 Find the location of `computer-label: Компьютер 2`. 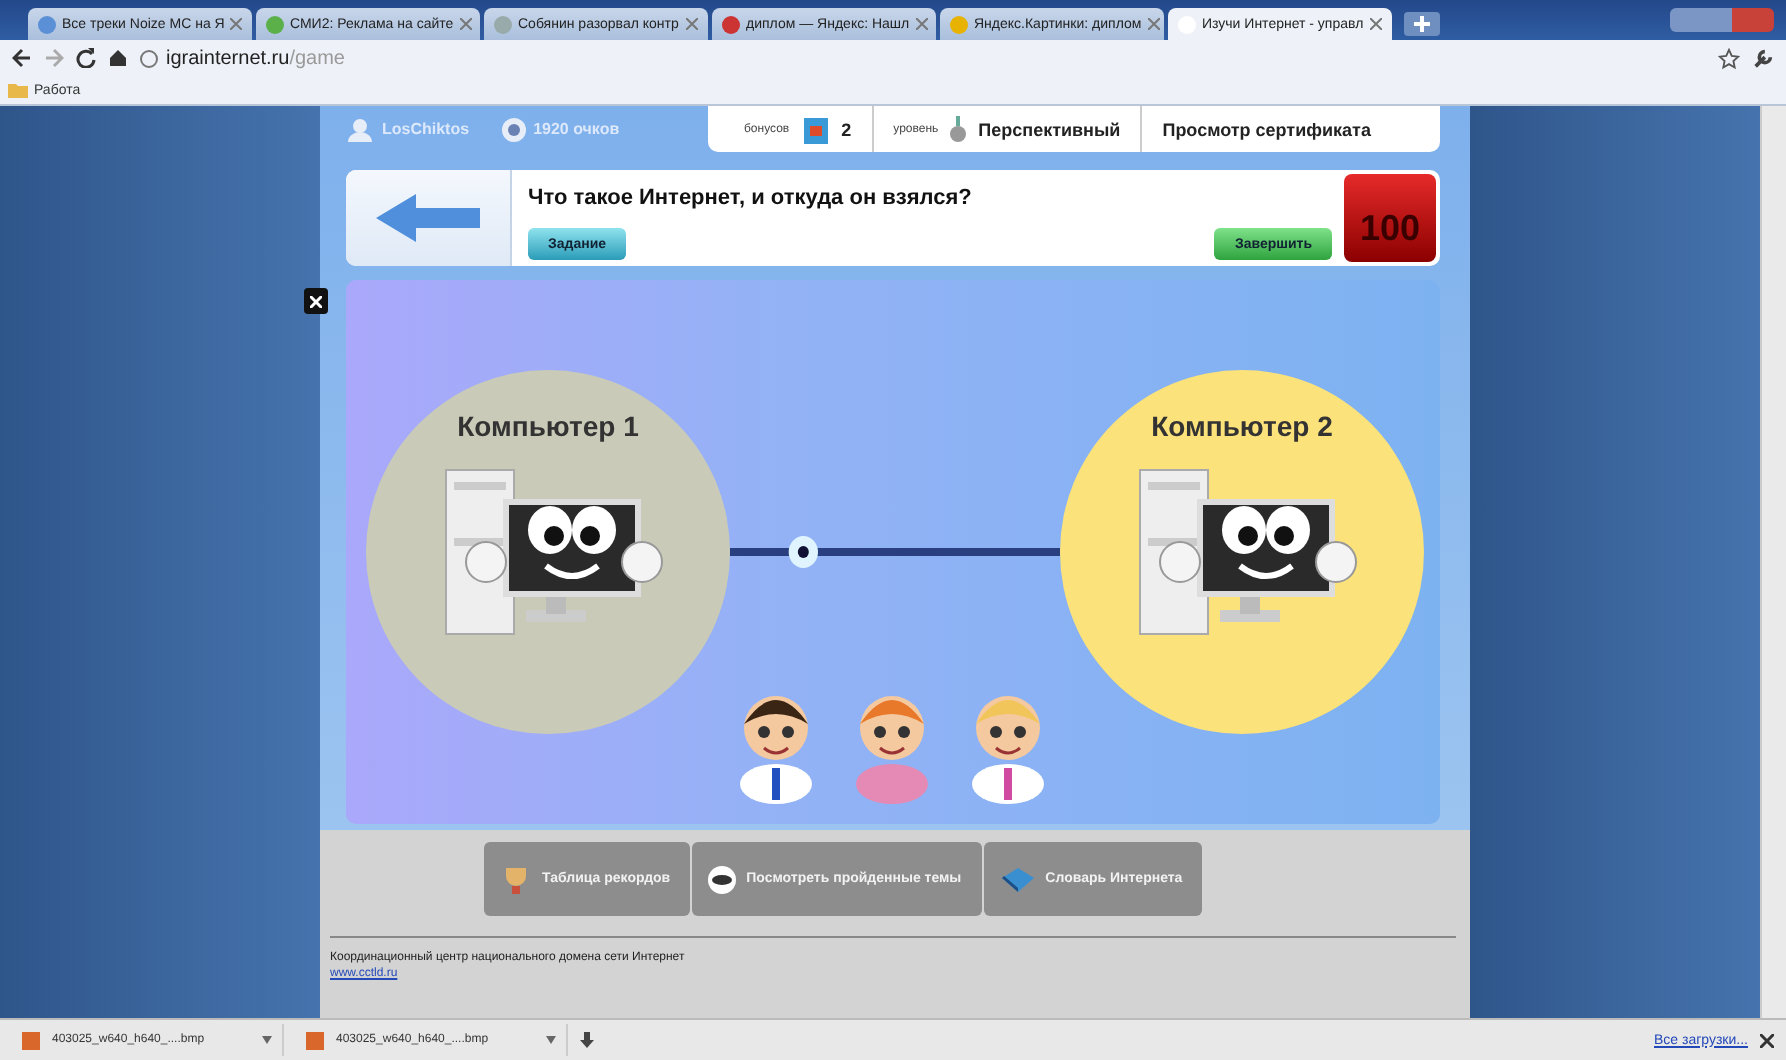

computer-label: Компьютер 2 is located at coordinates (1242, 426).